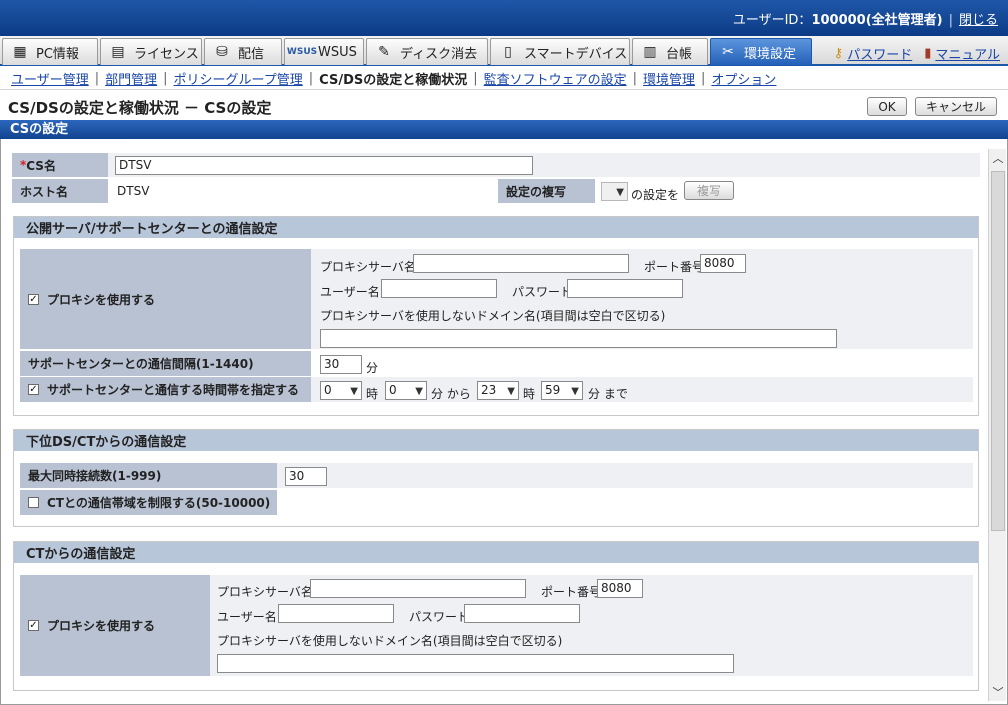 The width and height of the screenshot is (1008, 705). What do you see at coordinates (243, 51) in the screenshot?
I see `tab-distribution: ⛁ 配信` at bounding box center [243, 51].